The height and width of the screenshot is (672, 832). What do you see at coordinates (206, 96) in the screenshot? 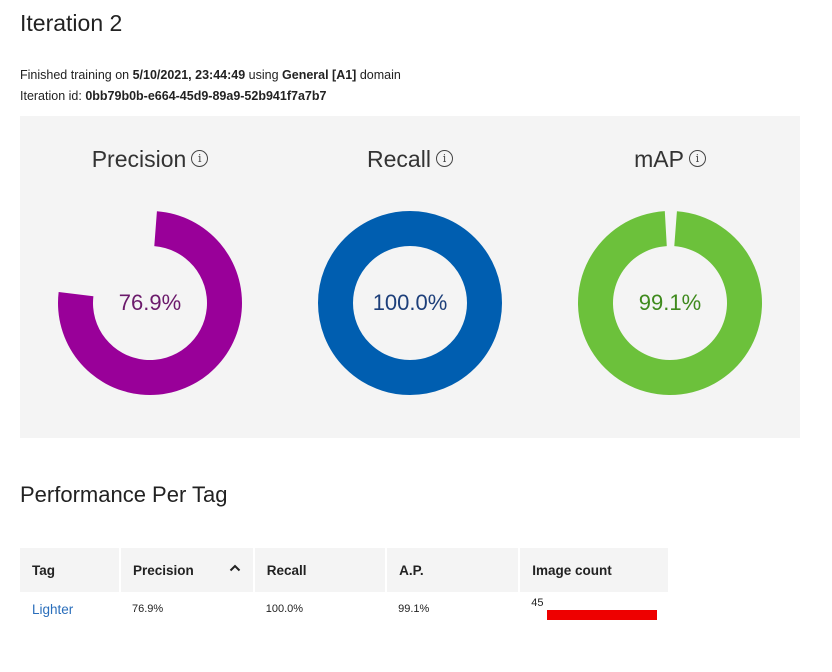
I see `iteration-id-value: 0bb79b0b-e664-45d9-89a9-52b941f7a7b7` at bounding box center [206, 96].